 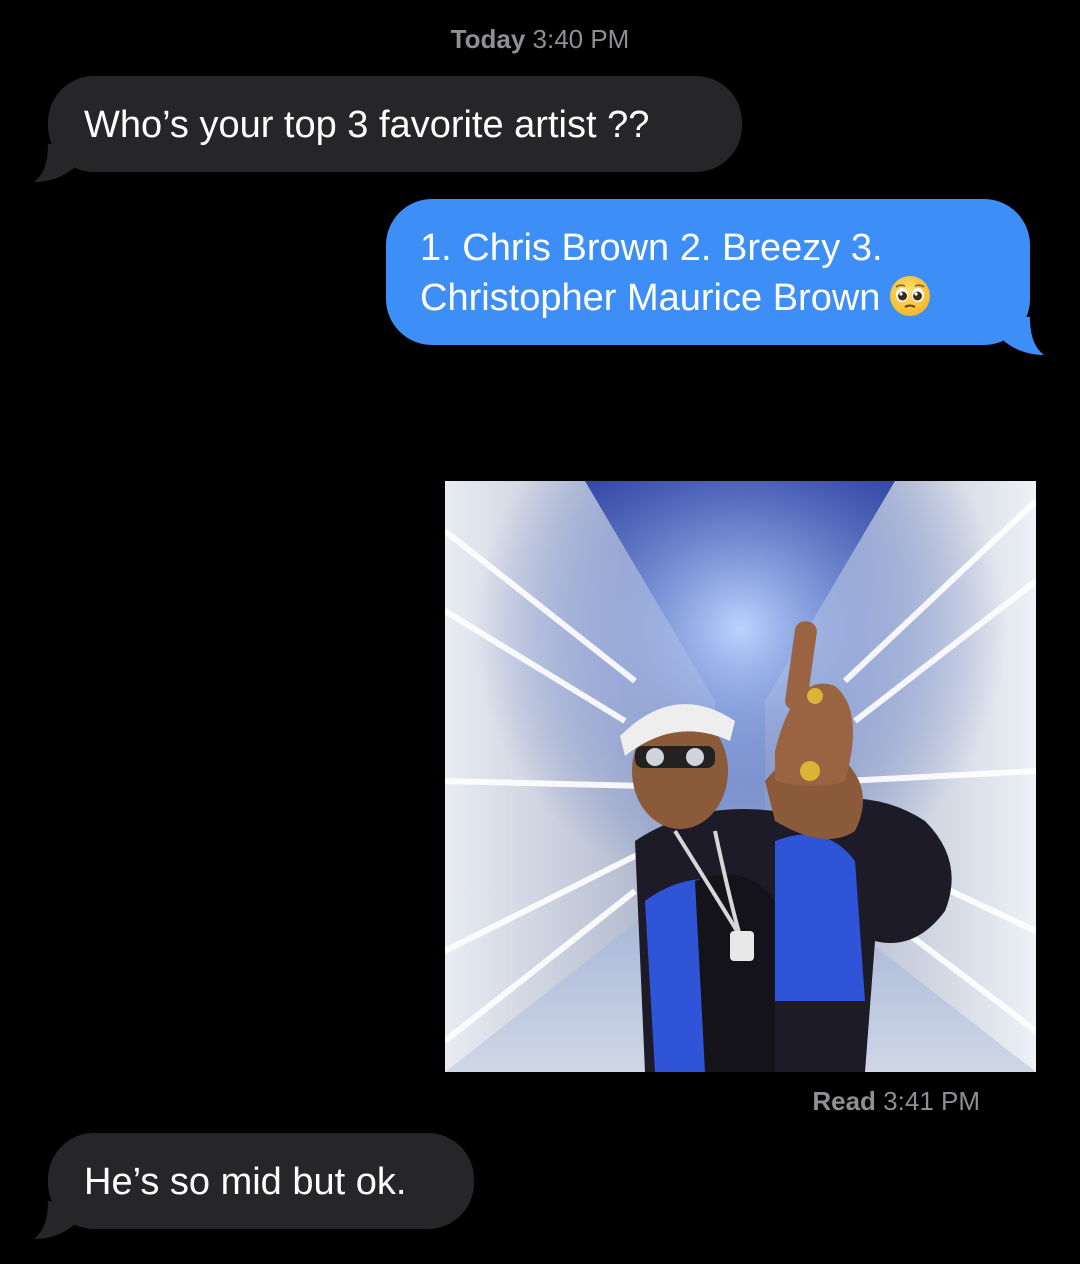 What do you see at coordinates (910, 296) in the screenshot?
I see `pleading-face-emoji-icon` at bounding box center [910, 296].